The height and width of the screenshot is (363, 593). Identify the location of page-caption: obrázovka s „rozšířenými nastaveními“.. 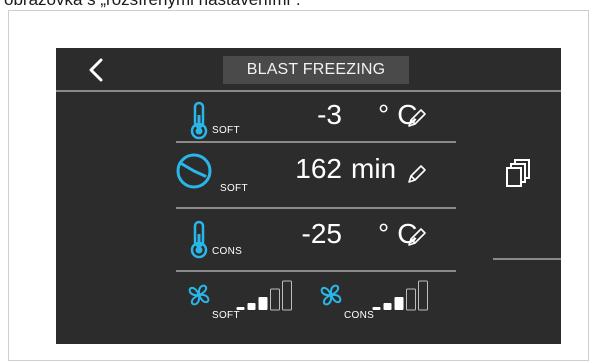
(152, 5).